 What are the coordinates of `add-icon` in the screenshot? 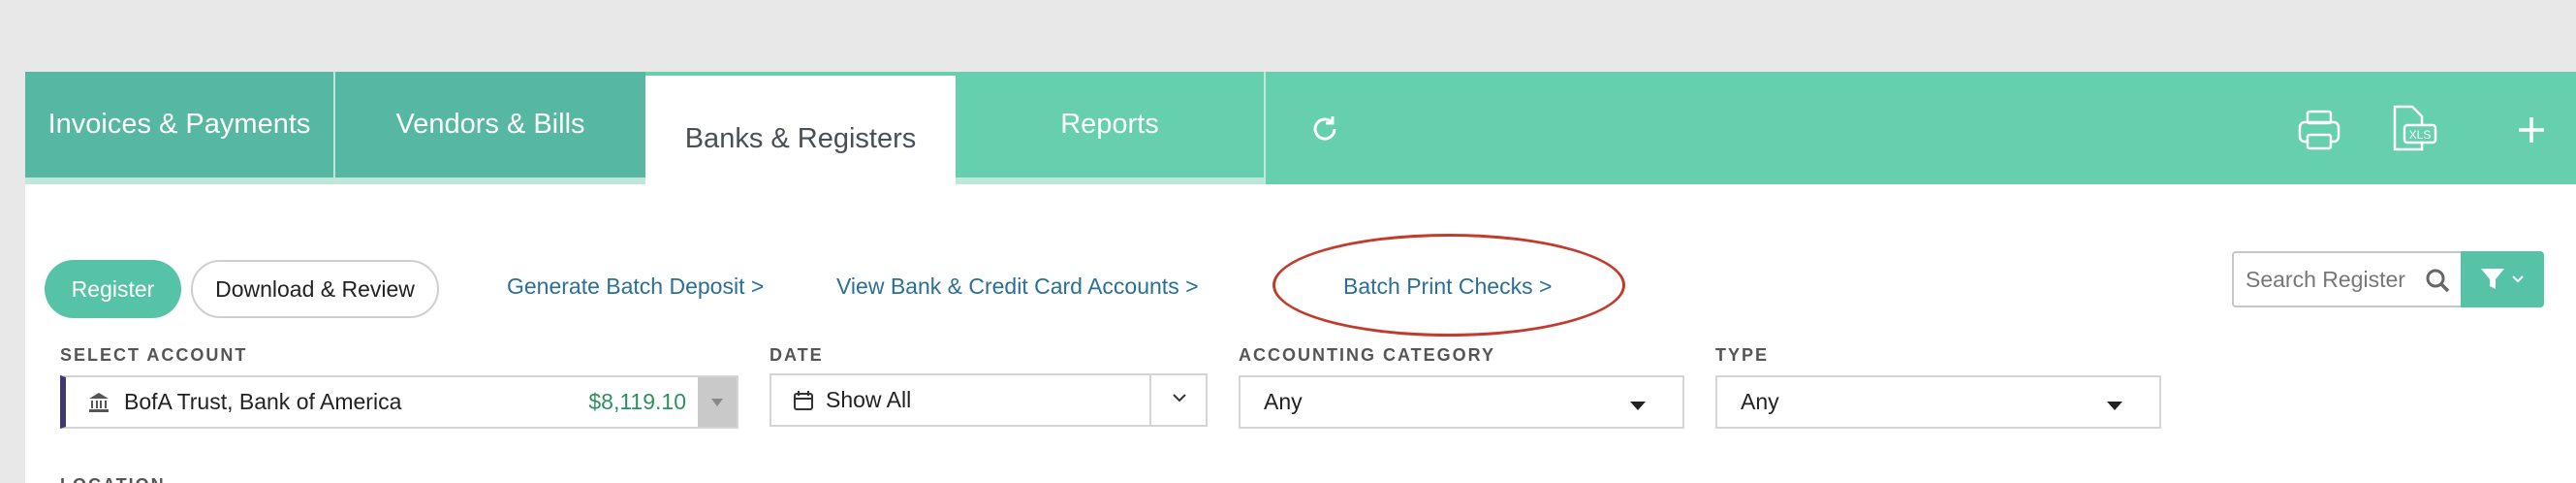 It's located at (2531, 130).